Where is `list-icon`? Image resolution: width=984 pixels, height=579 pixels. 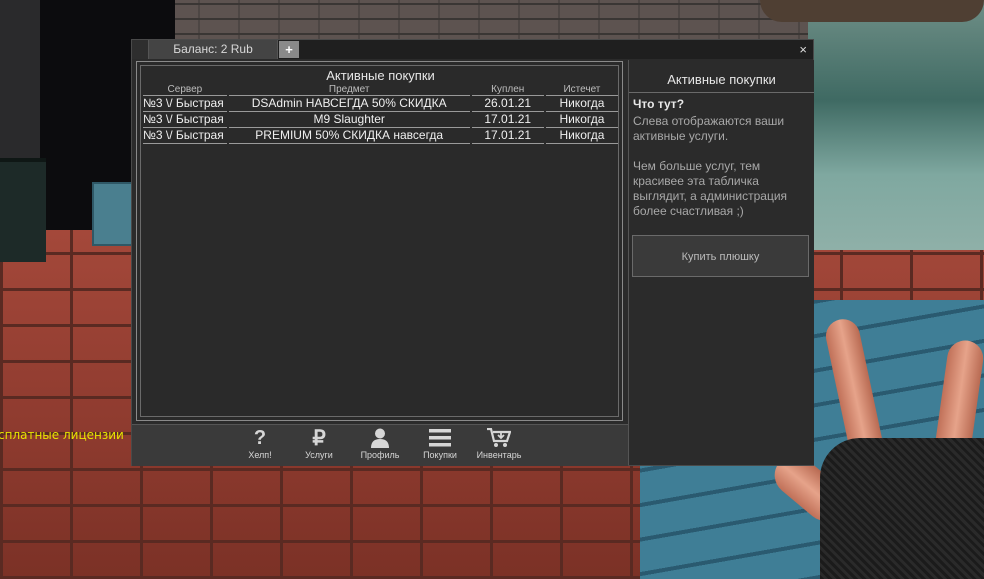
list-icon is located at coordinates (440, 438).